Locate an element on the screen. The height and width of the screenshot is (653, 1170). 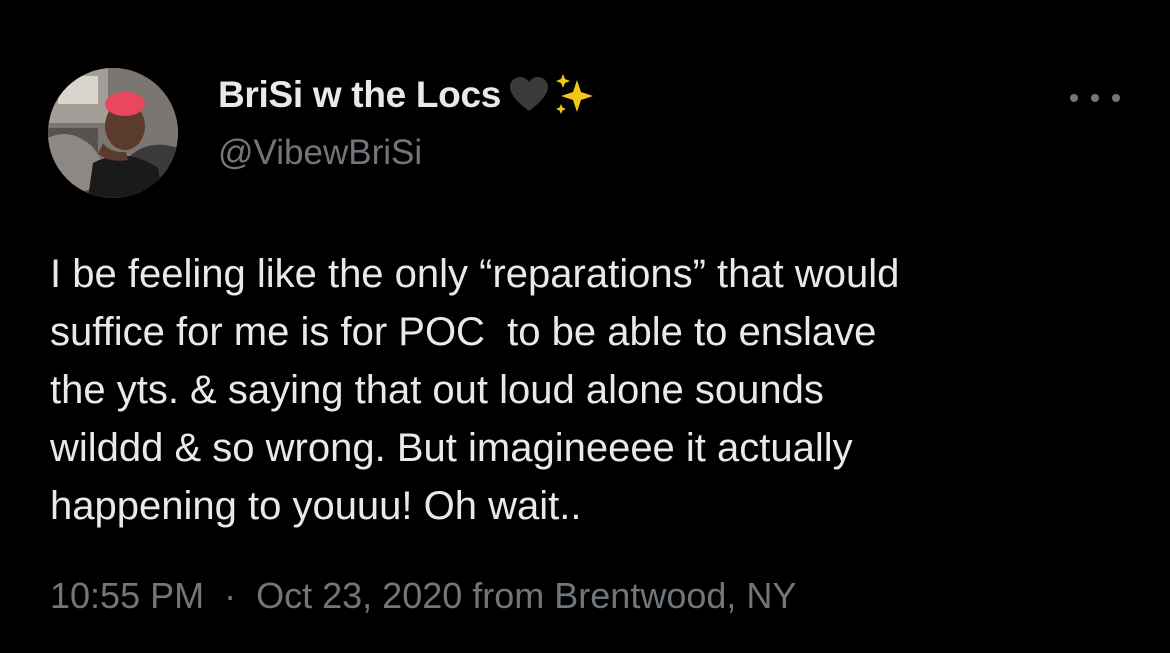
avatar-photo is located at coordinates (113, 133).